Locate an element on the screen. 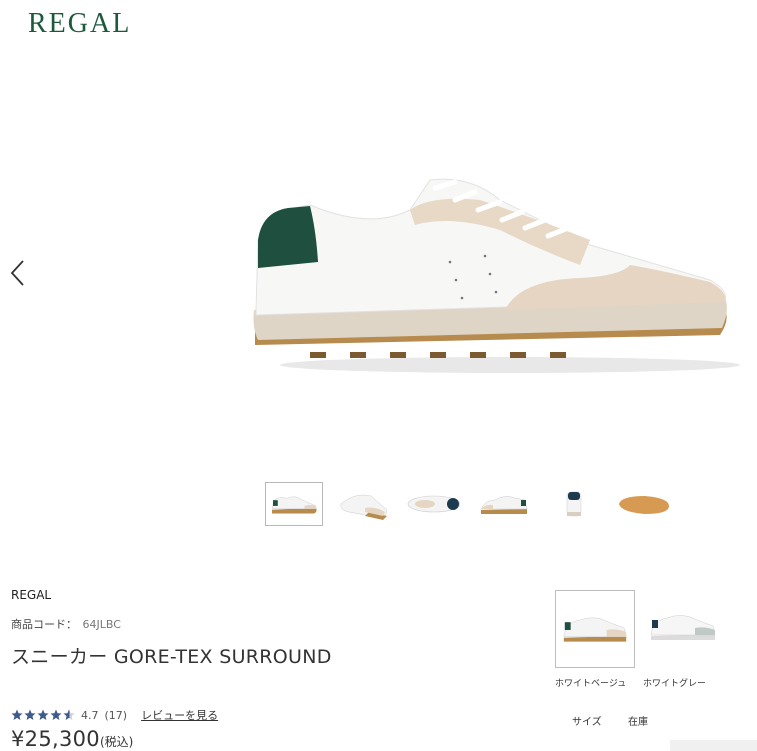 This screenshot has width=757, height=751. size-column-header: サイズ is located at coordinates (587, 722).